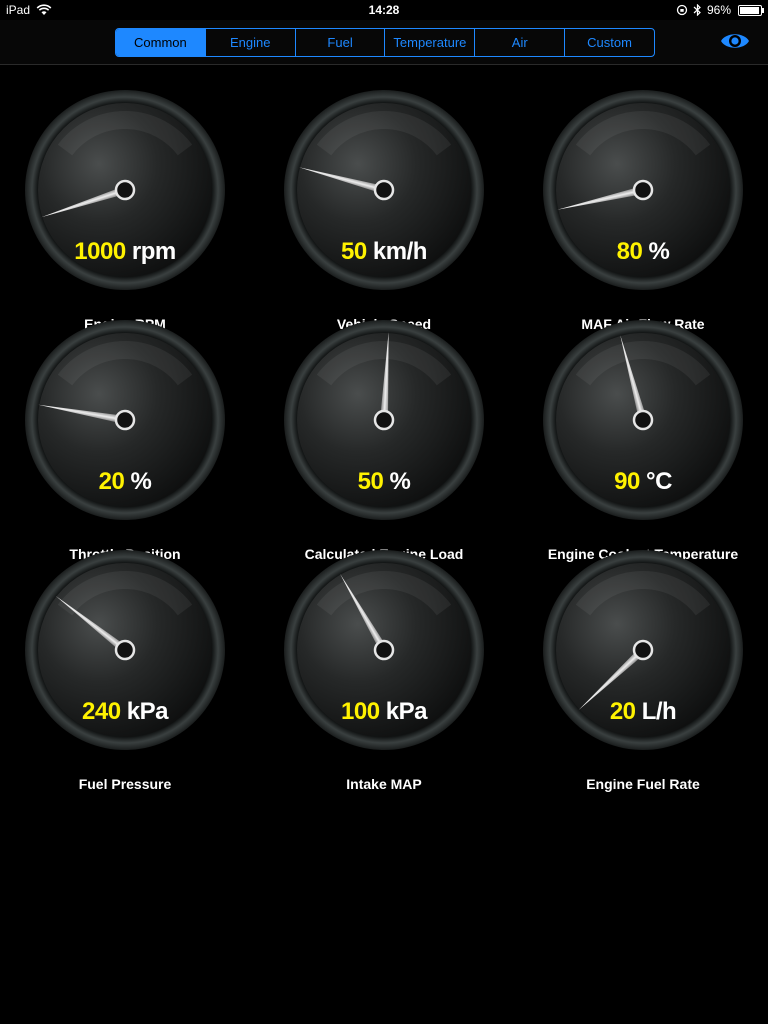  I want to click on gauge-value: 1000, so click(100, 251).